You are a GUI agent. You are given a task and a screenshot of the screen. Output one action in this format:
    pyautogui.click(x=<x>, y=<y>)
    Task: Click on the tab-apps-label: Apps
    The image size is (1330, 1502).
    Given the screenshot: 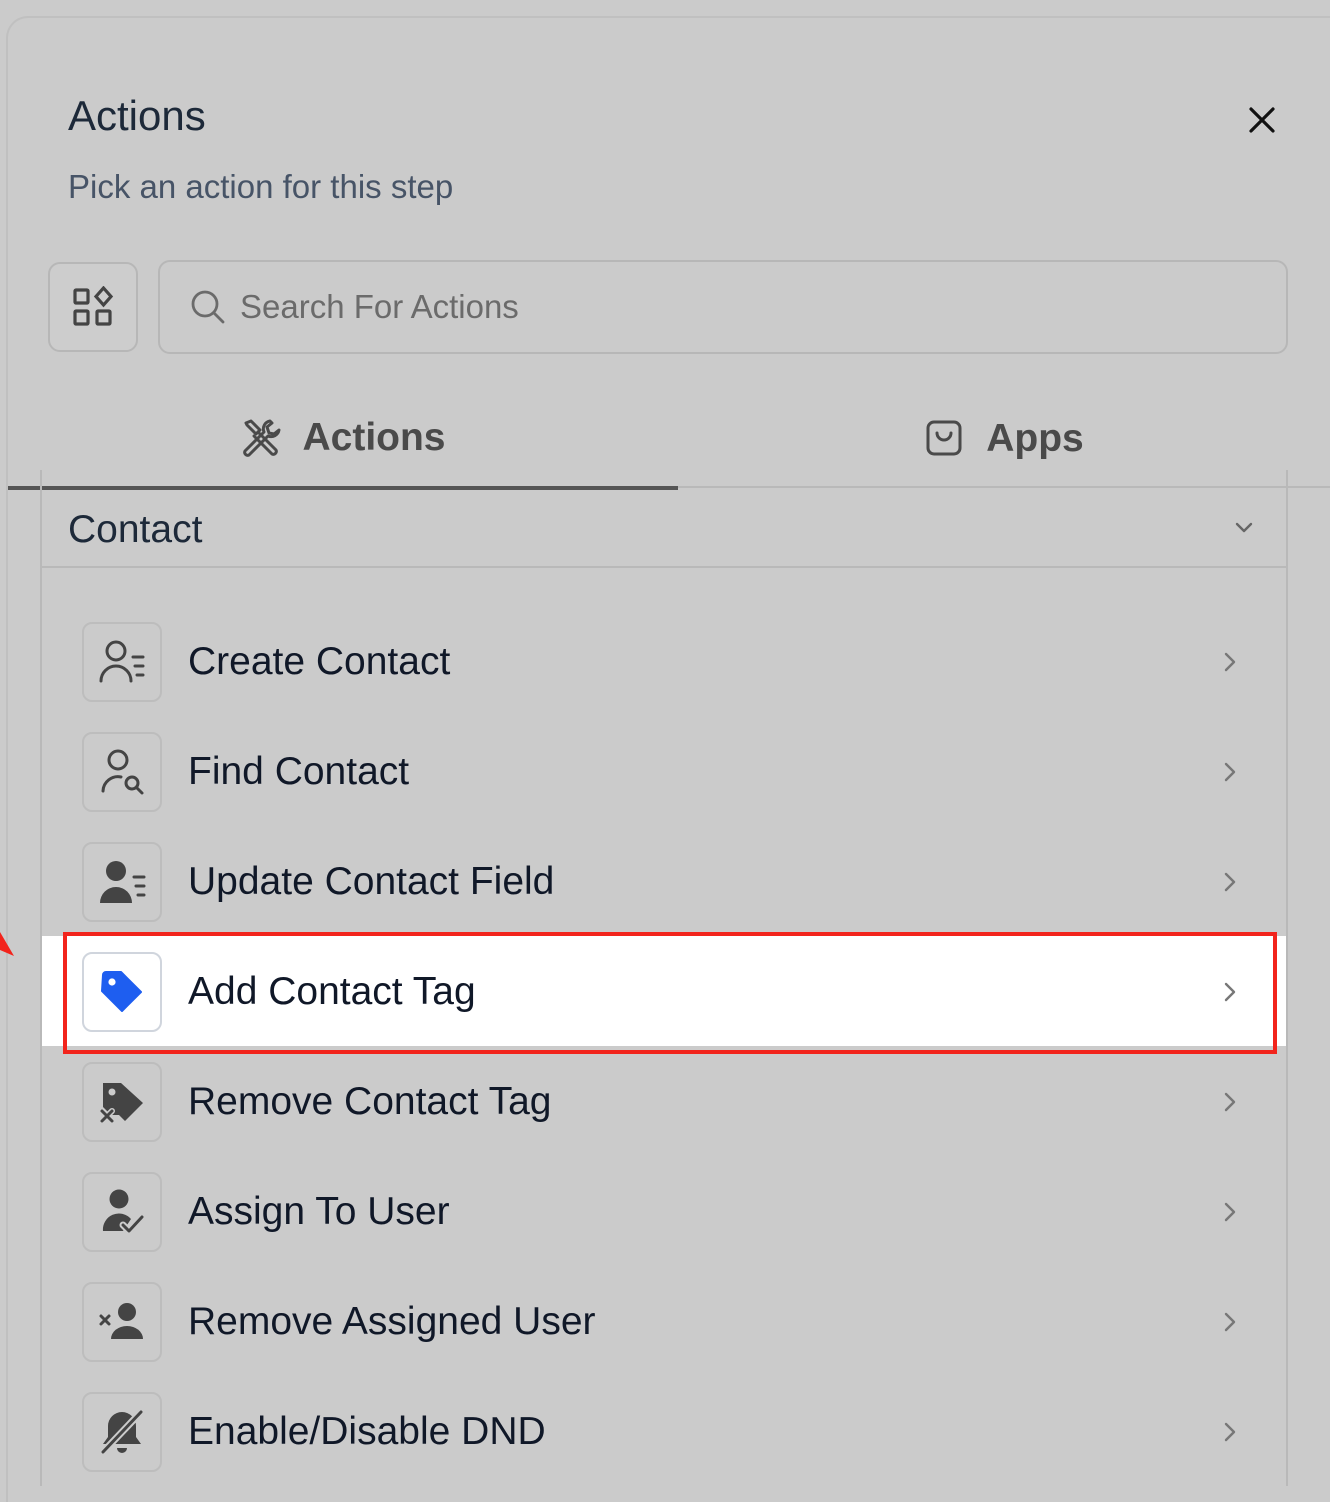 What is the action you would take?
    pyautogui.click(x=1035, y=438)
    